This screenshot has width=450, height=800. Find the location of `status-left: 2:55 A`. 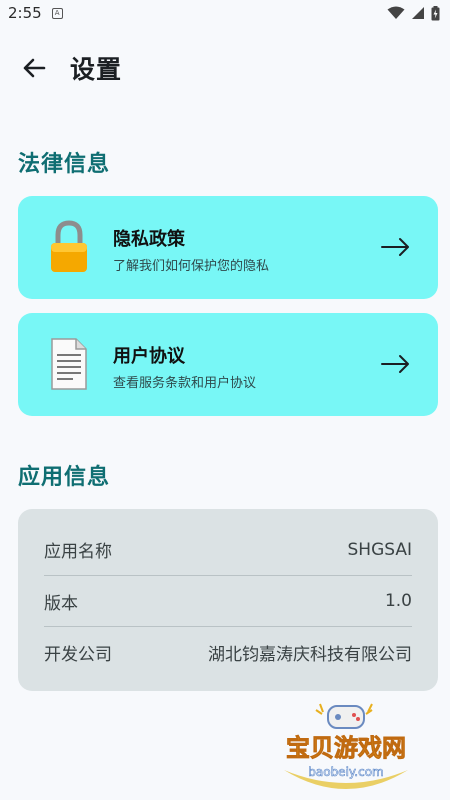

status-left: 2:55 A is located at coordinates (35, 13).